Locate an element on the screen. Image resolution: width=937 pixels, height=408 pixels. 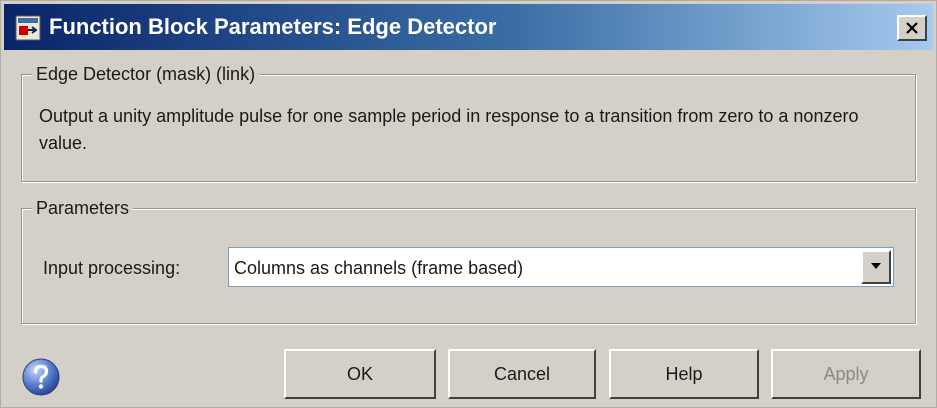
dropdown-button is located at coordinates (876, 267).